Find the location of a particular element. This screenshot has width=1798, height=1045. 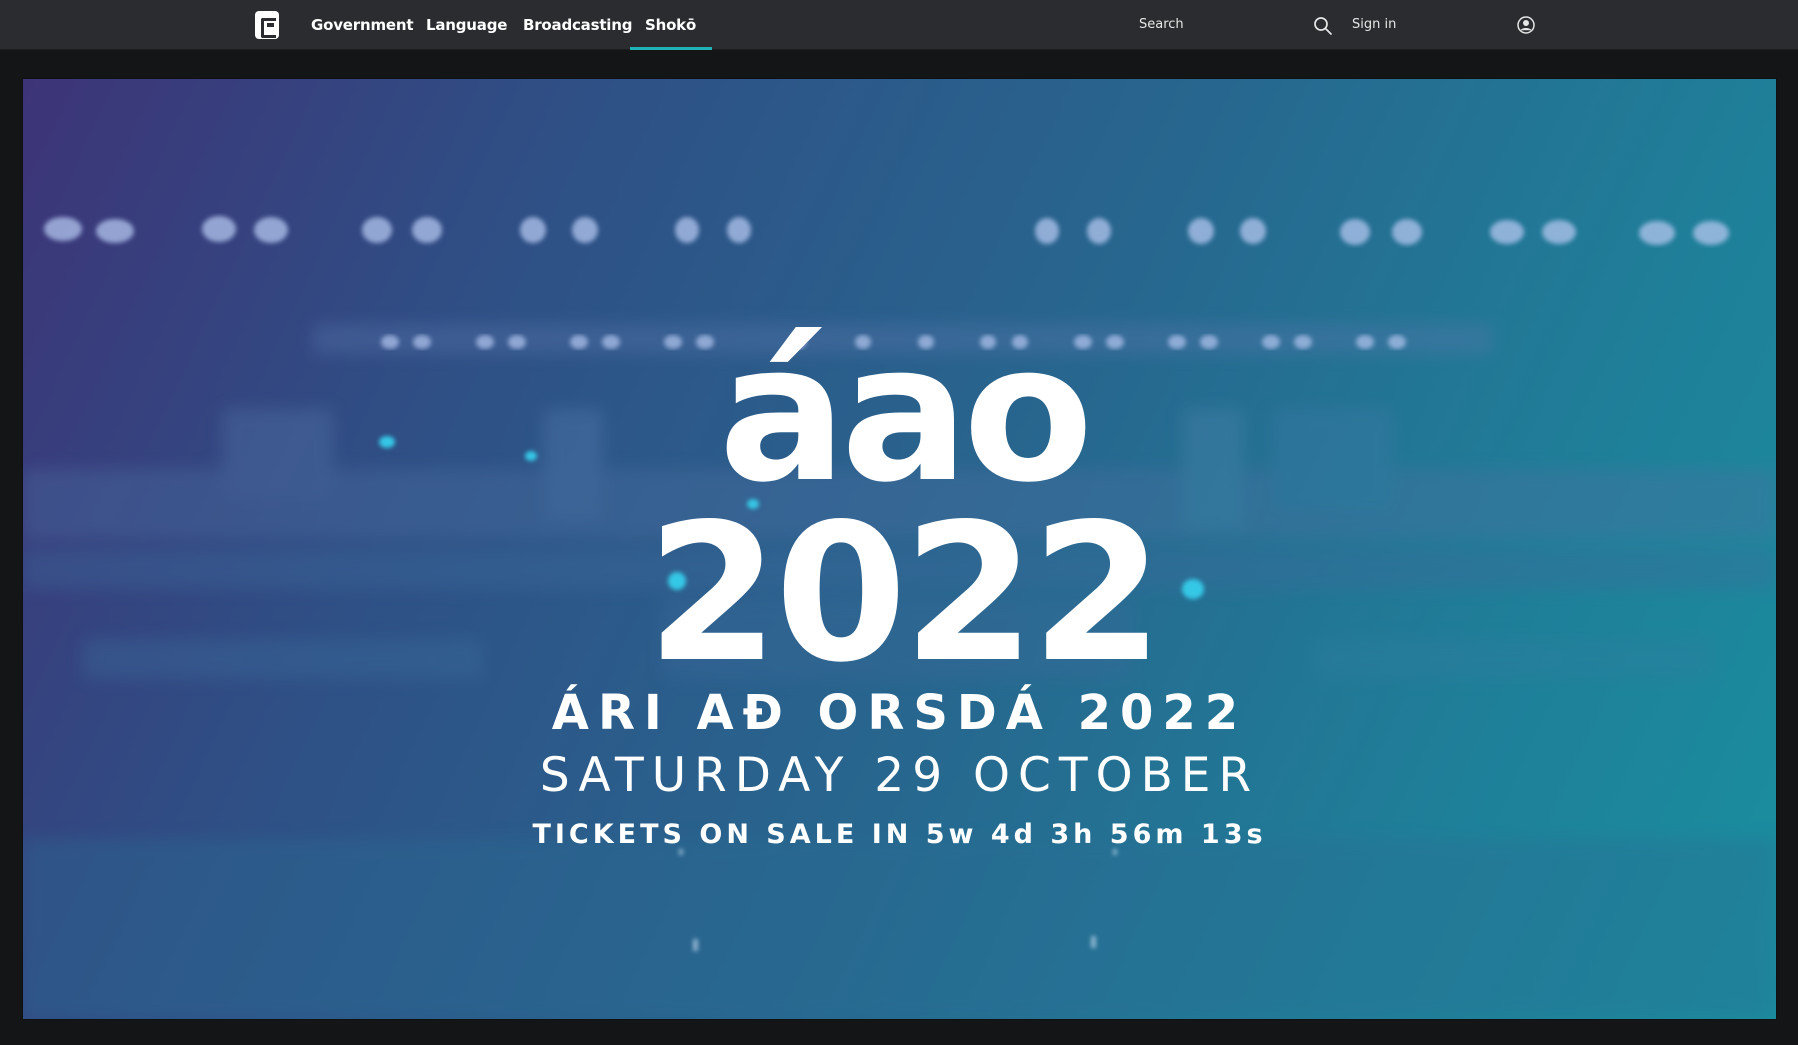

event-headline: ÁRI AÐ ORSDÁ 2022 is located at coordinates (899, 713).